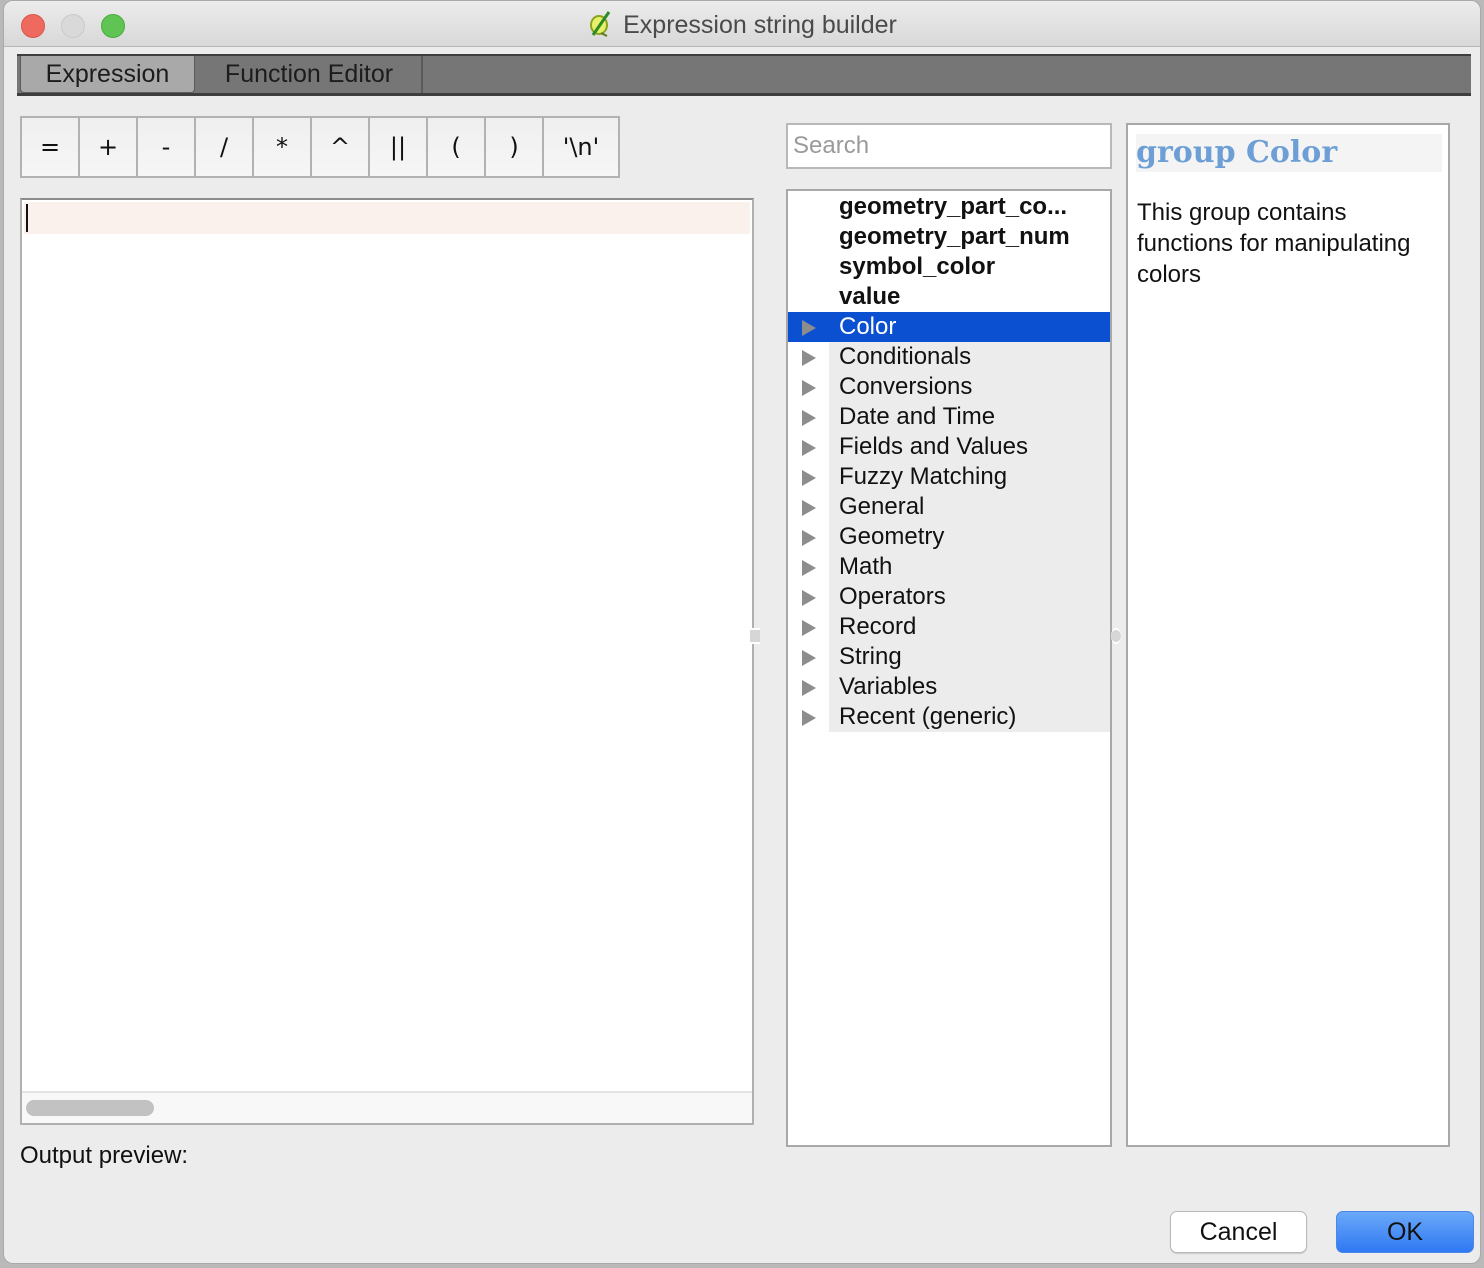  Describe the element at coordinates (949, 507) in the screenshot. I see `tree-group-item: General` at that location.